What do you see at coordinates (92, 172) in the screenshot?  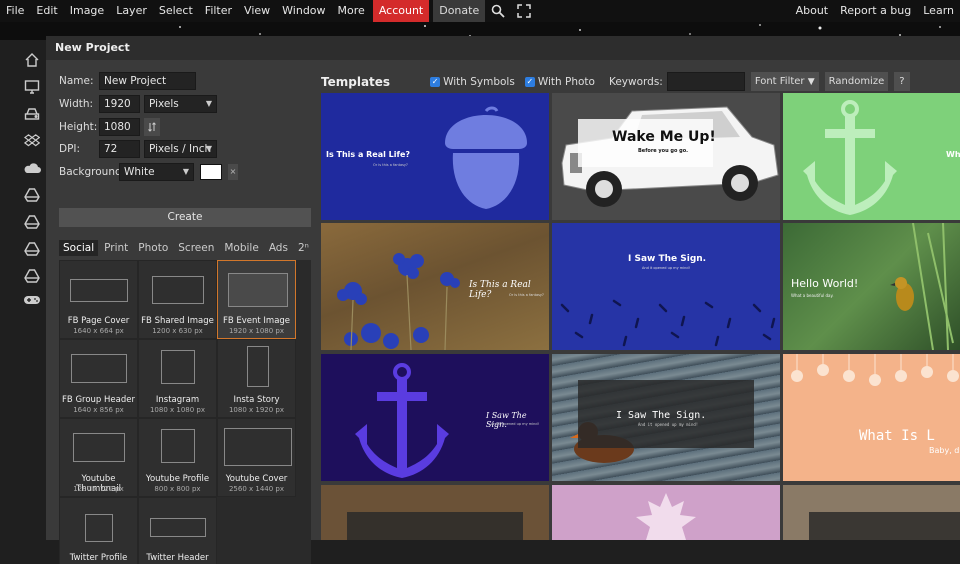 I see `background-label: Background:` at bounding box center [92, 172].